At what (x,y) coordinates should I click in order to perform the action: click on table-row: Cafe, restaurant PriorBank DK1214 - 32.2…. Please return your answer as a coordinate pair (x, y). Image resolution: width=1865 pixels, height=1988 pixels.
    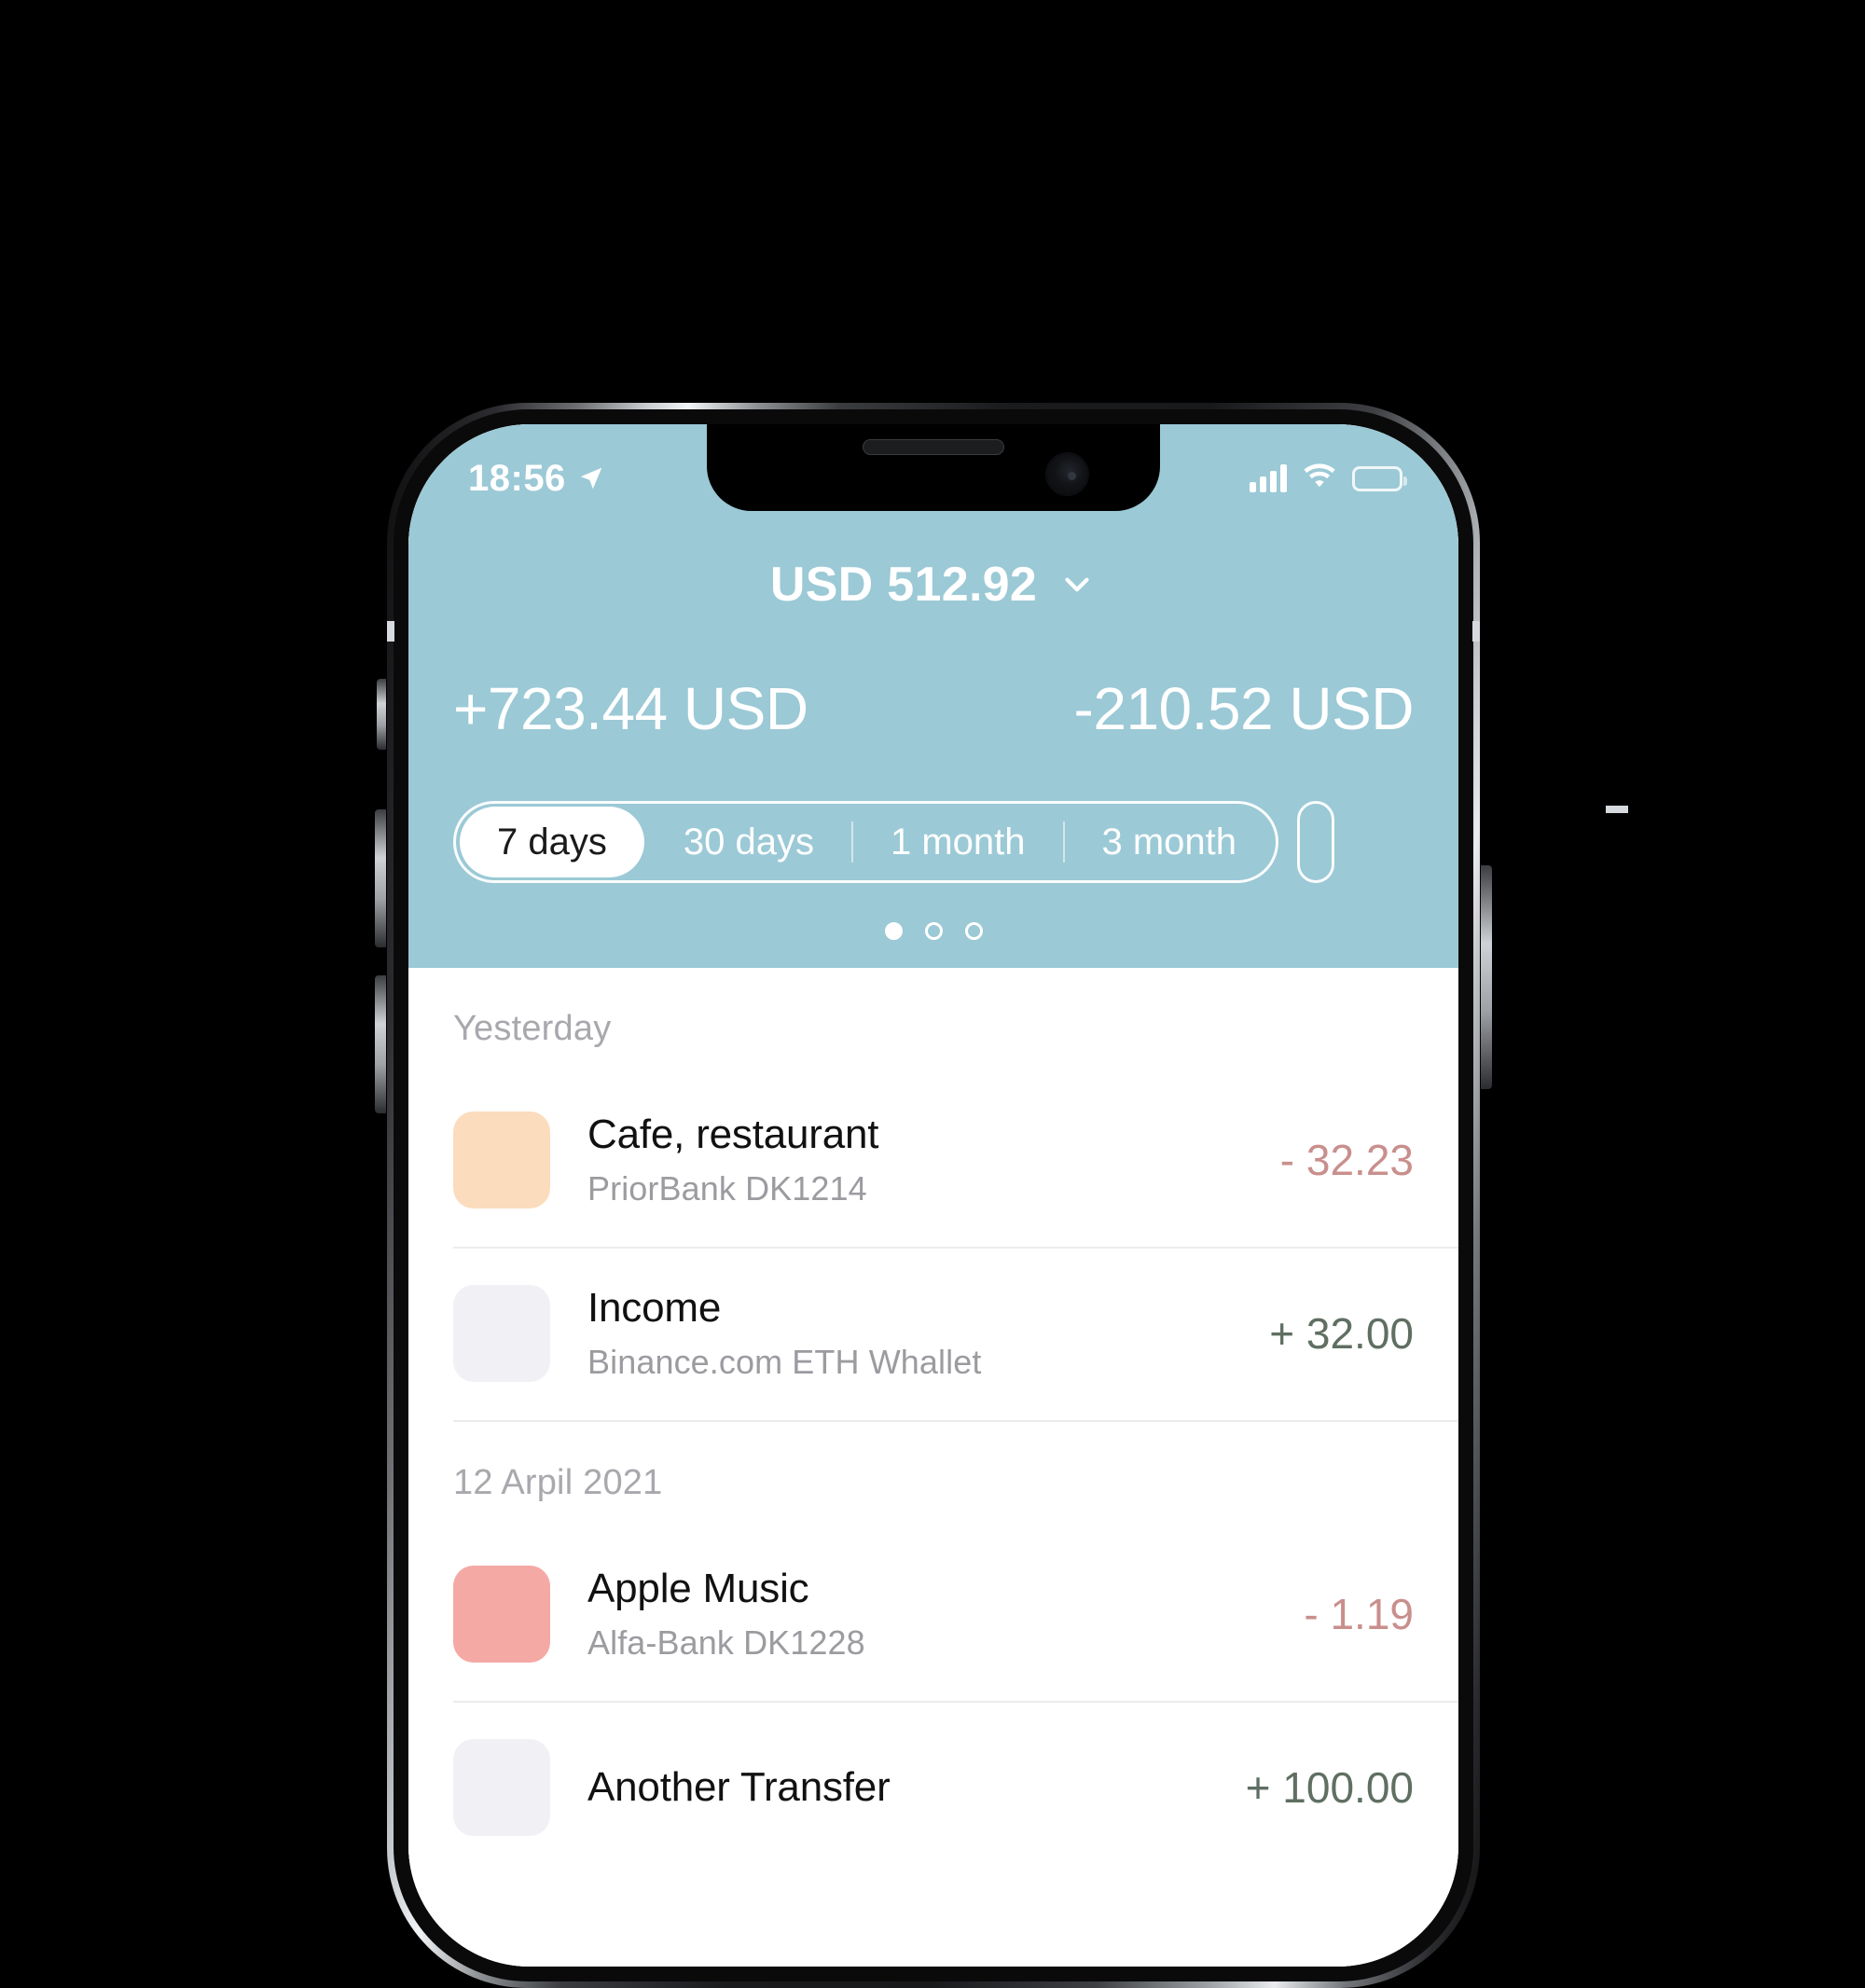
    Looking at the image, I should click on (933, 1160).